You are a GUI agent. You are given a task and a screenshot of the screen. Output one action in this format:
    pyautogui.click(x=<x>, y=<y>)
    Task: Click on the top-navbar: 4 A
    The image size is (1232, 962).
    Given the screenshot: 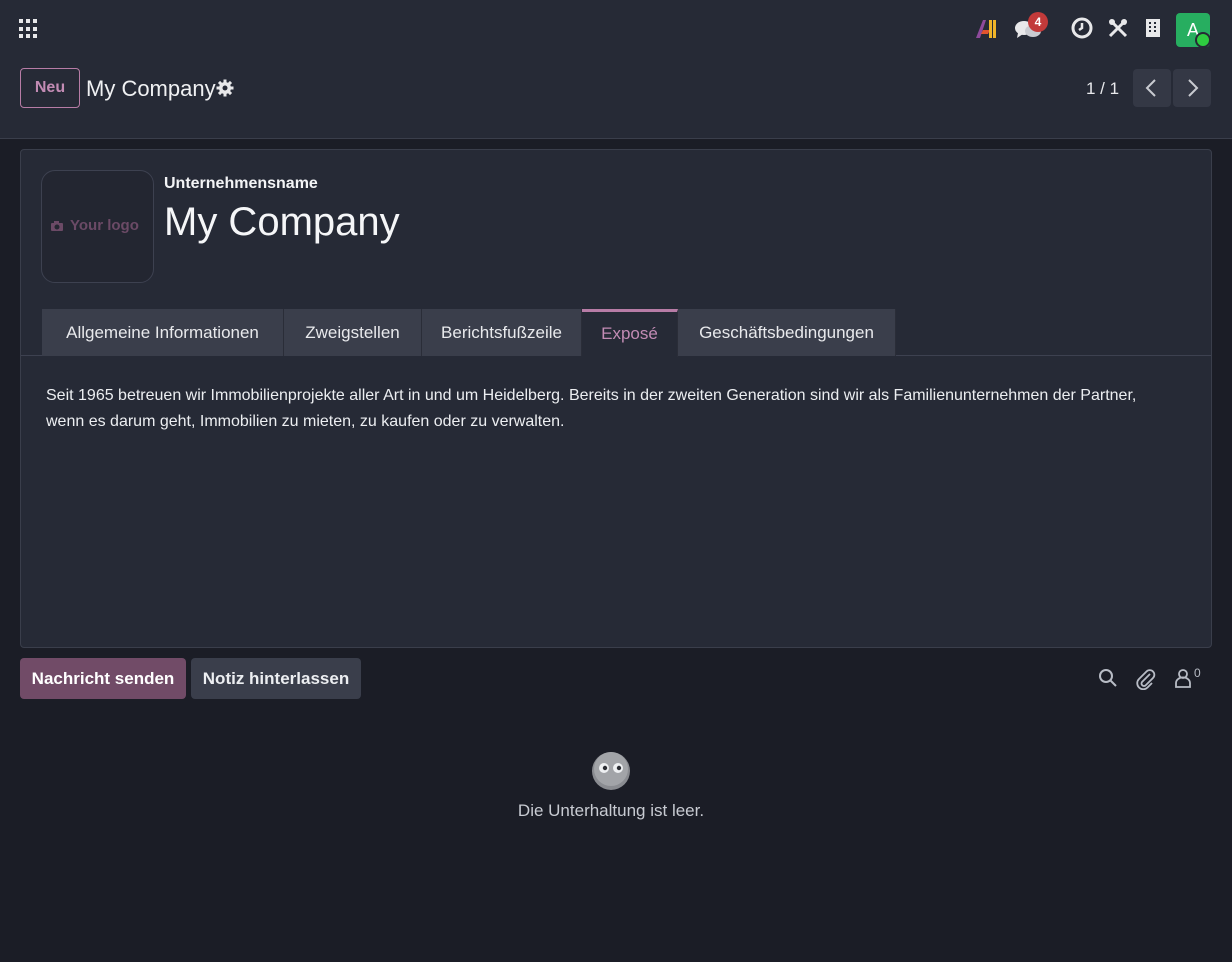 What is the action you would take?
    pyautogui.click(x=616, y=28)
    